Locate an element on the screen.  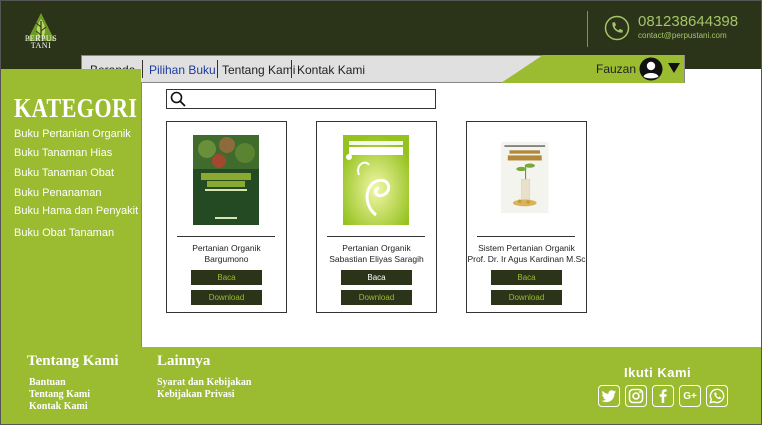
footer-other-heading: Lainnya is located at coordinates (184, 361).